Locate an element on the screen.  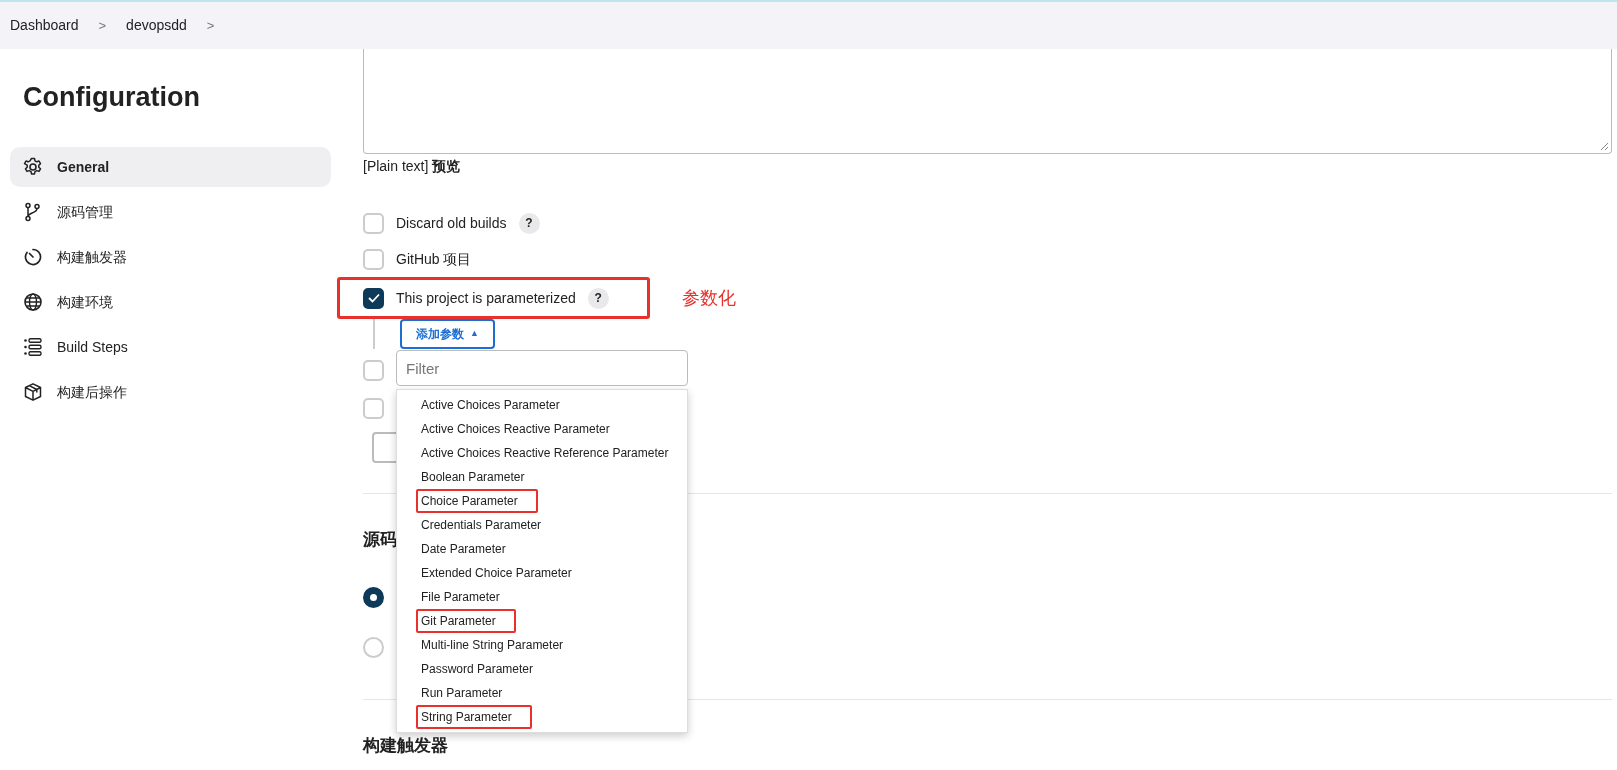
sidebar-item: 构建环境 is located at coordinates (170, 302).